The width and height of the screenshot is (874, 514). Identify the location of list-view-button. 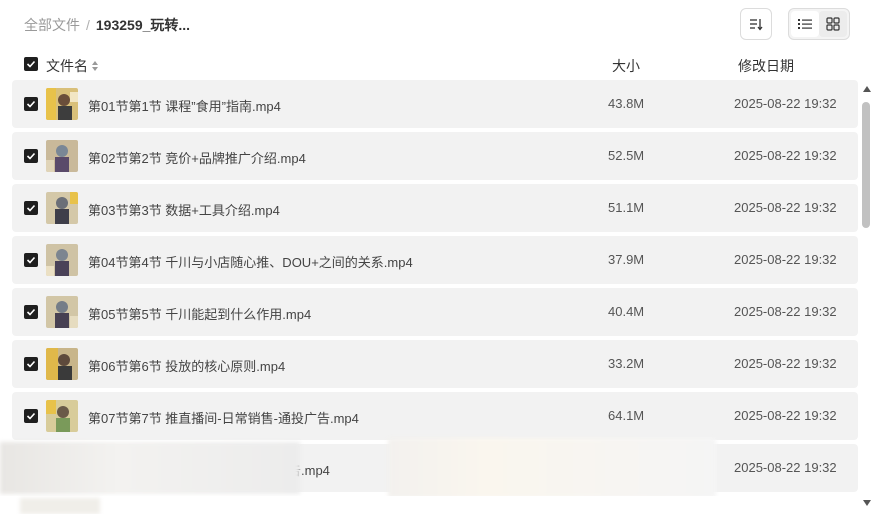
(805, 24).